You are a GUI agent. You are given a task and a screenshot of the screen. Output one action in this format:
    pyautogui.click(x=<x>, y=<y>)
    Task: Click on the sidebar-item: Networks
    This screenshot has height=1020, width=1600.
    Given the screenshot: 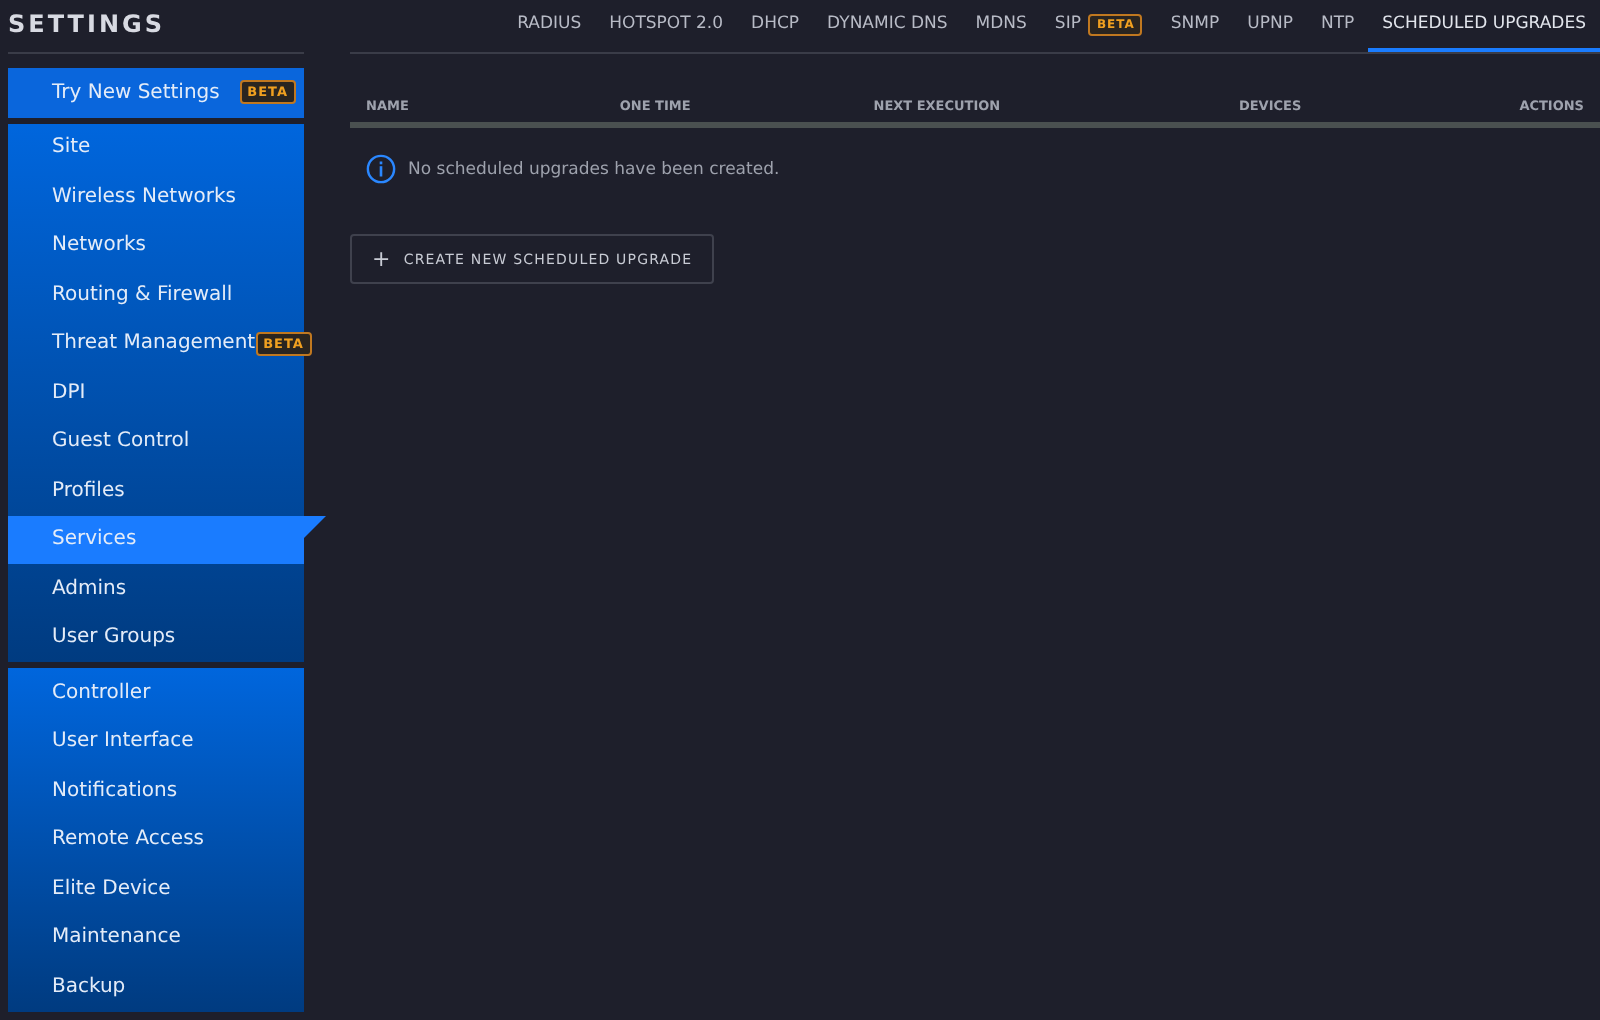 What is the action you would take?
    pyautogui.click(x=156, y=245)
    